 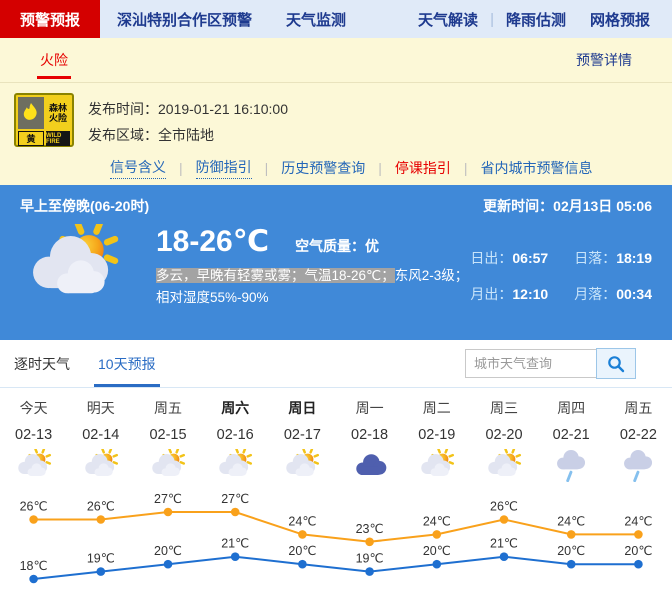 I want to click on publish-area-value: 全市陆地, so click(x=186, y=135).